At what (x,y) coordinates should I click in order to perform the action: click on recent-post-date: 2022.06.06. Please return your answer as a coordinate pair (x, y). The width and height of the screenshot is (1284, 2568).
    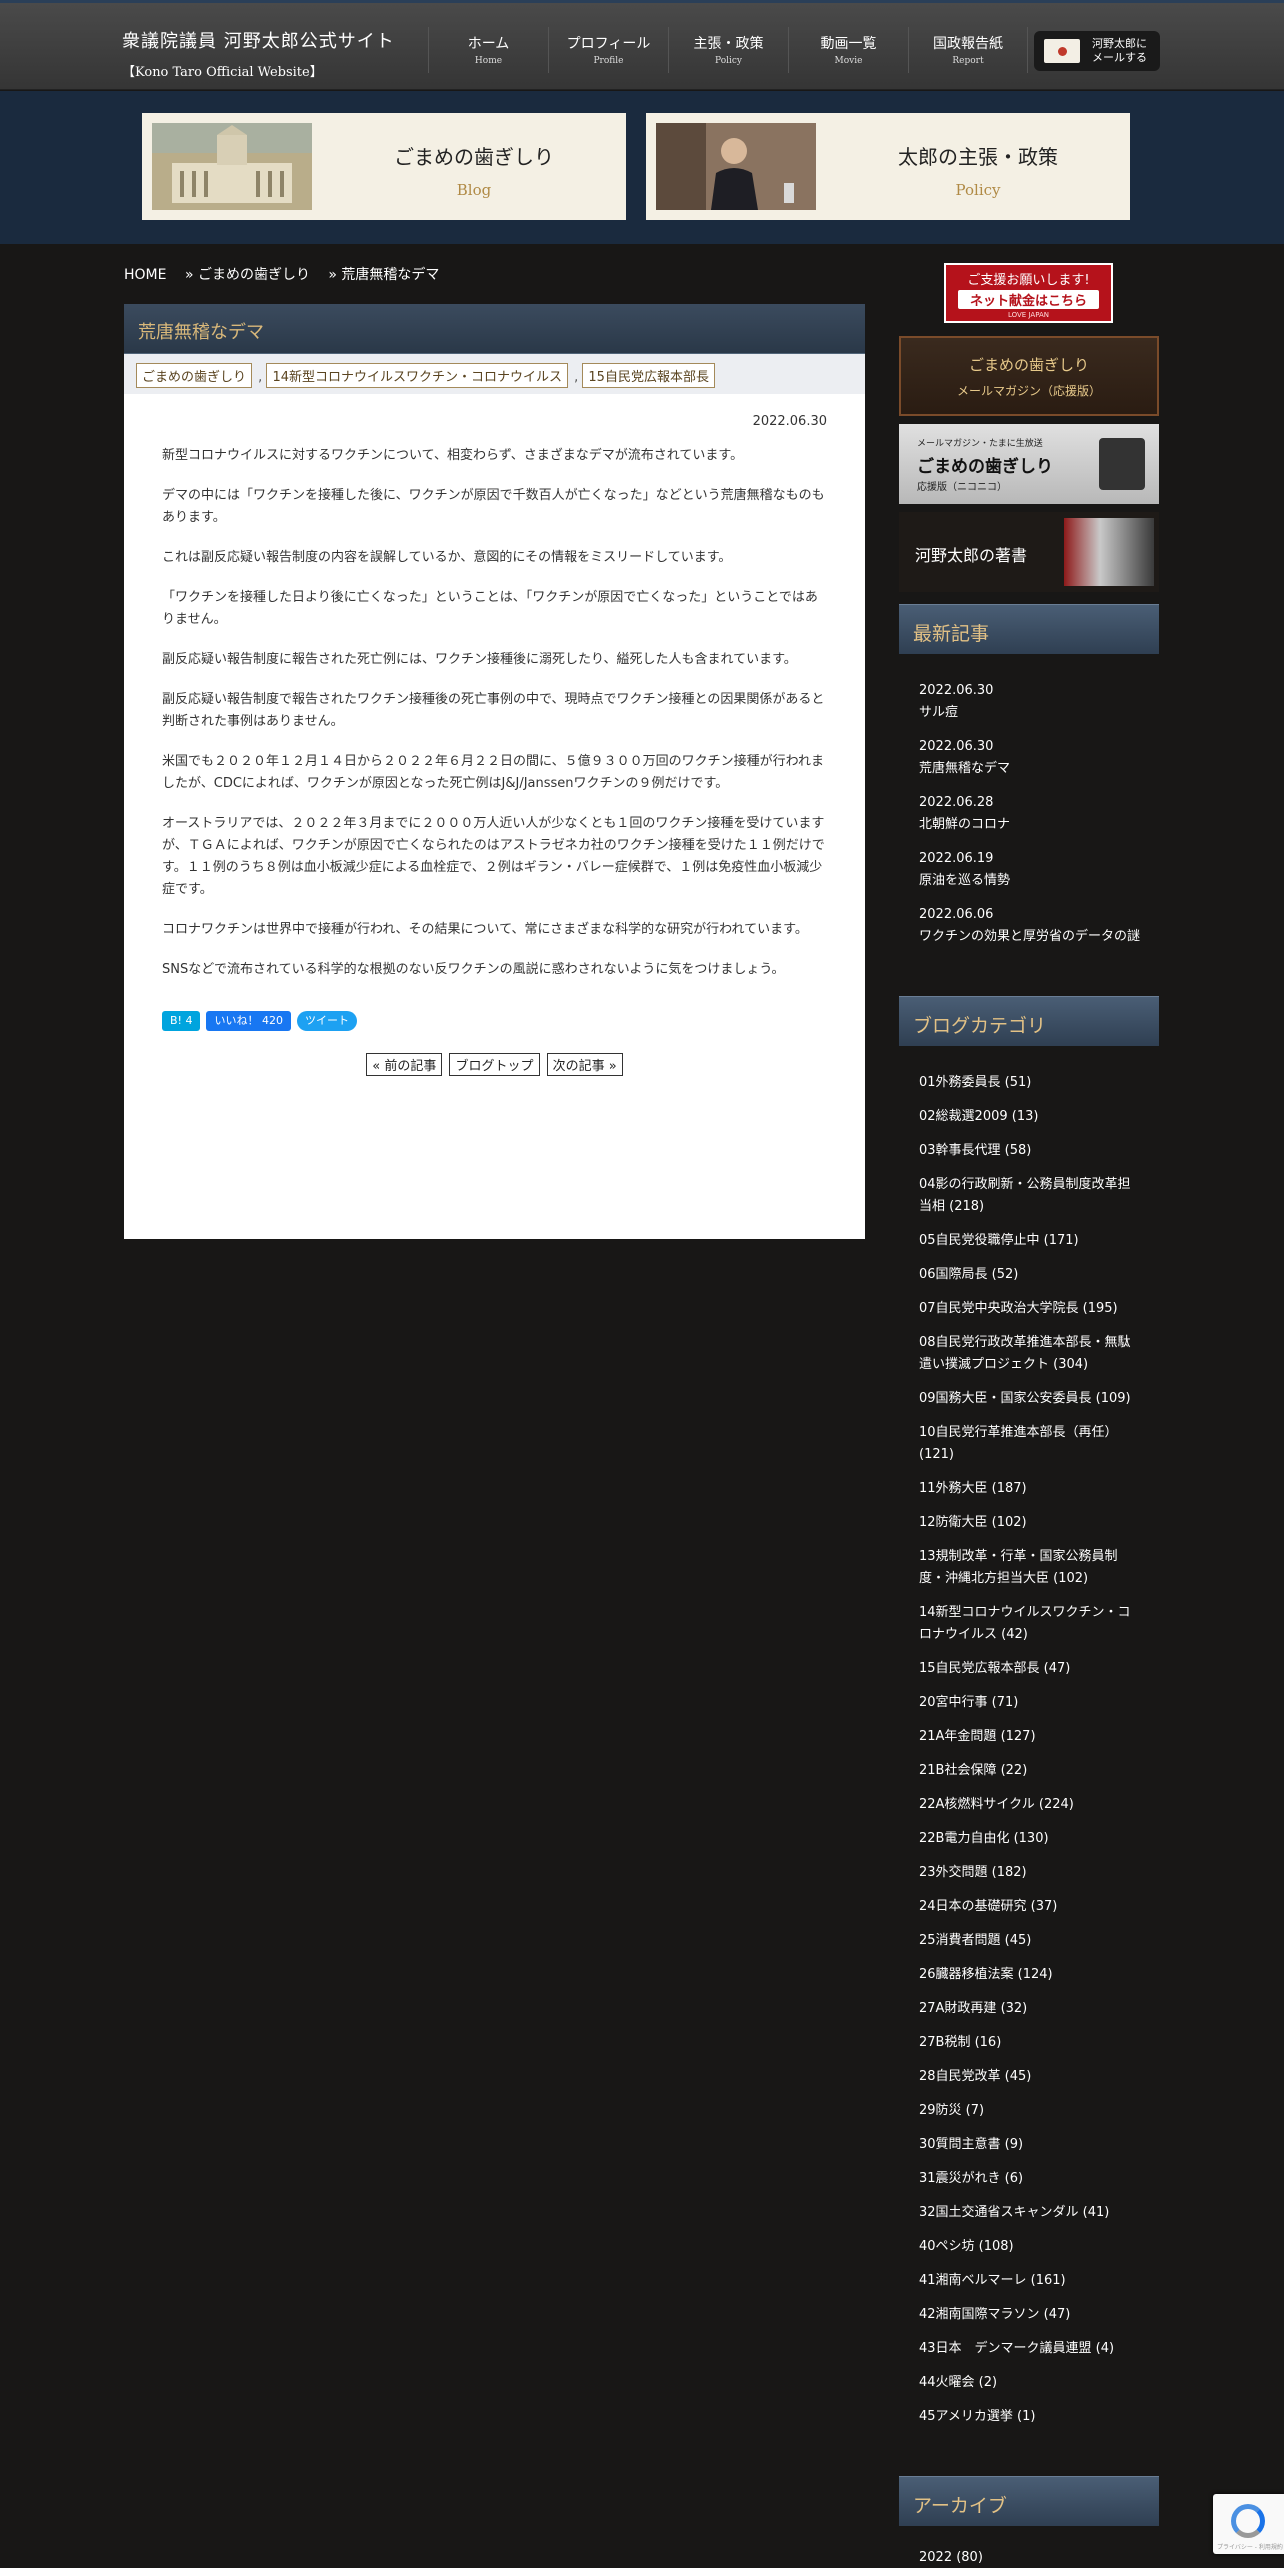
    Looking at the image, I should click on (956, 914).